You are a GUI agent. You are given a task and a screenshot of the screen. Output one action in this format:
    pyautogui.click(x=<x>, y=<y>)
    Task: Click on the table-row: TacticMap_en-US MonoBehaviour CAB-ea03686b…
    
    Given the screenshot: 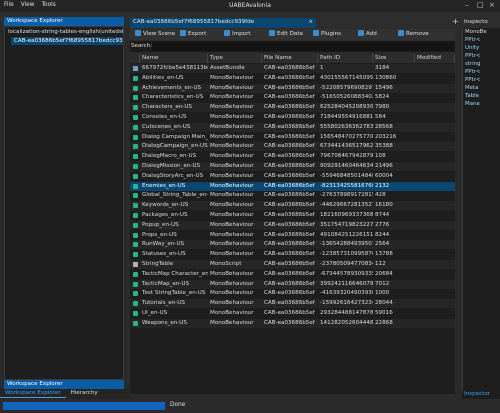 What is the action you would take?
    pyautogui.click(x=292, y=284)
    